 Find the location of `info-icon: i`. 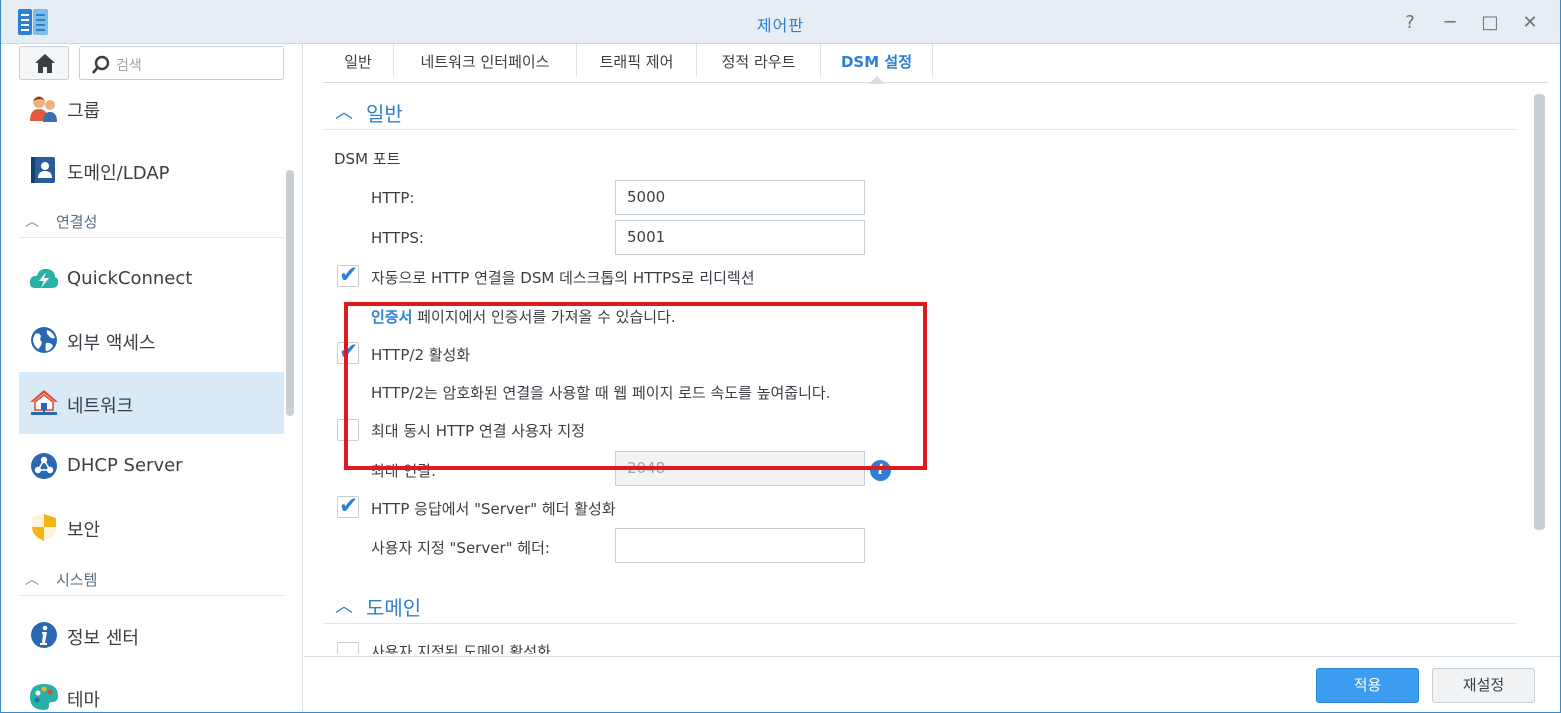

info-icon: i is located at coordinates (880, 470).